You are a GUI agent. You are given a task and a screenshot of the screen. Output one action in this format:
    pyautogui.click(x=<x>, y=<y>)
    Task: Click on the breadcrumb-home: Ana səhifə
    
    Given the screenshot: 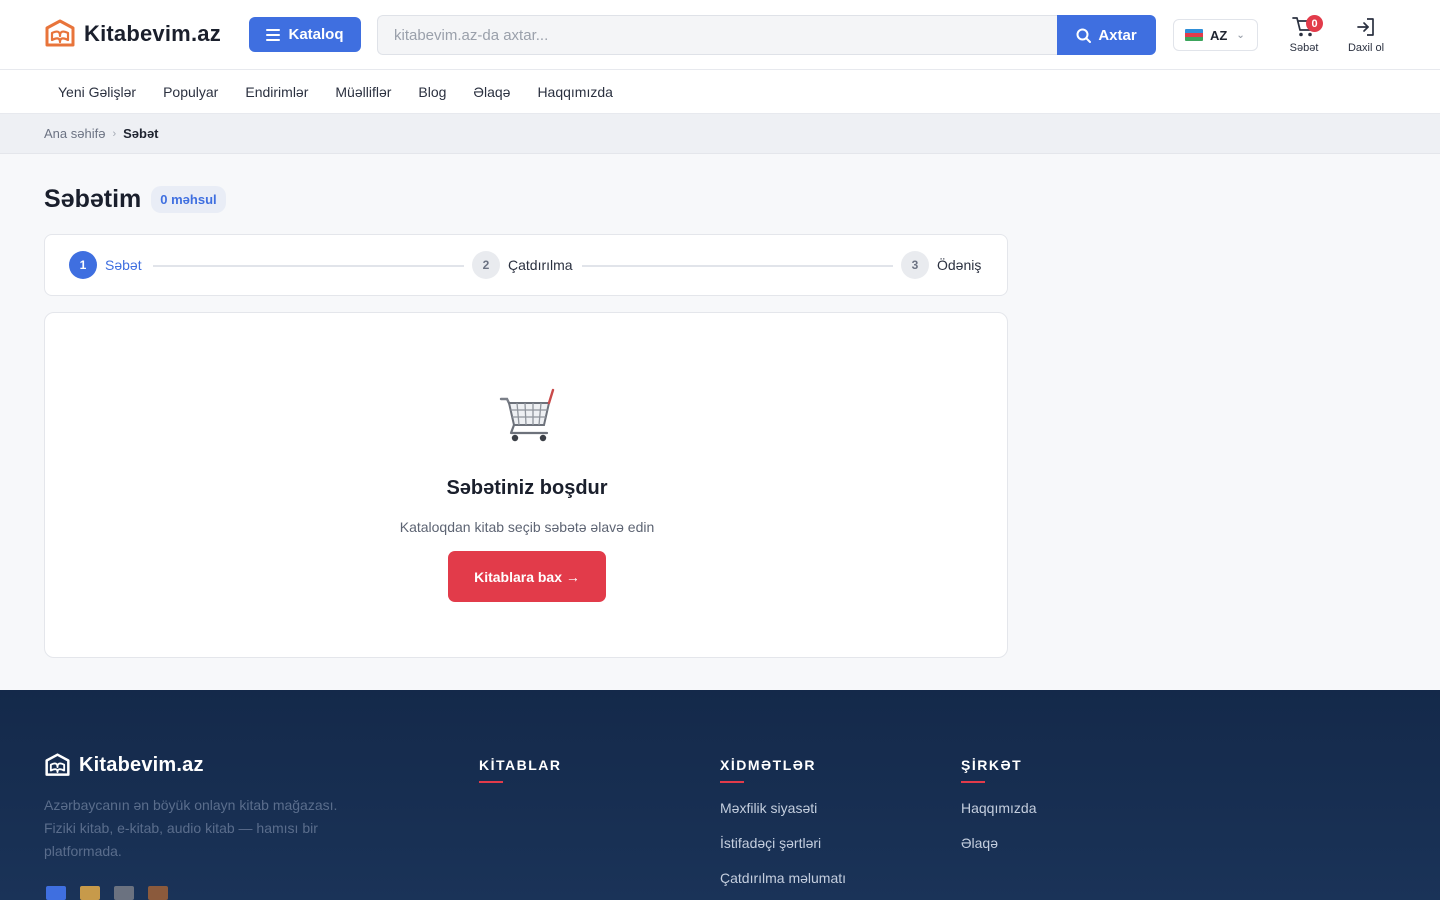 What is the action you would take?
    pyautogui.click(x=74, y=133)
    